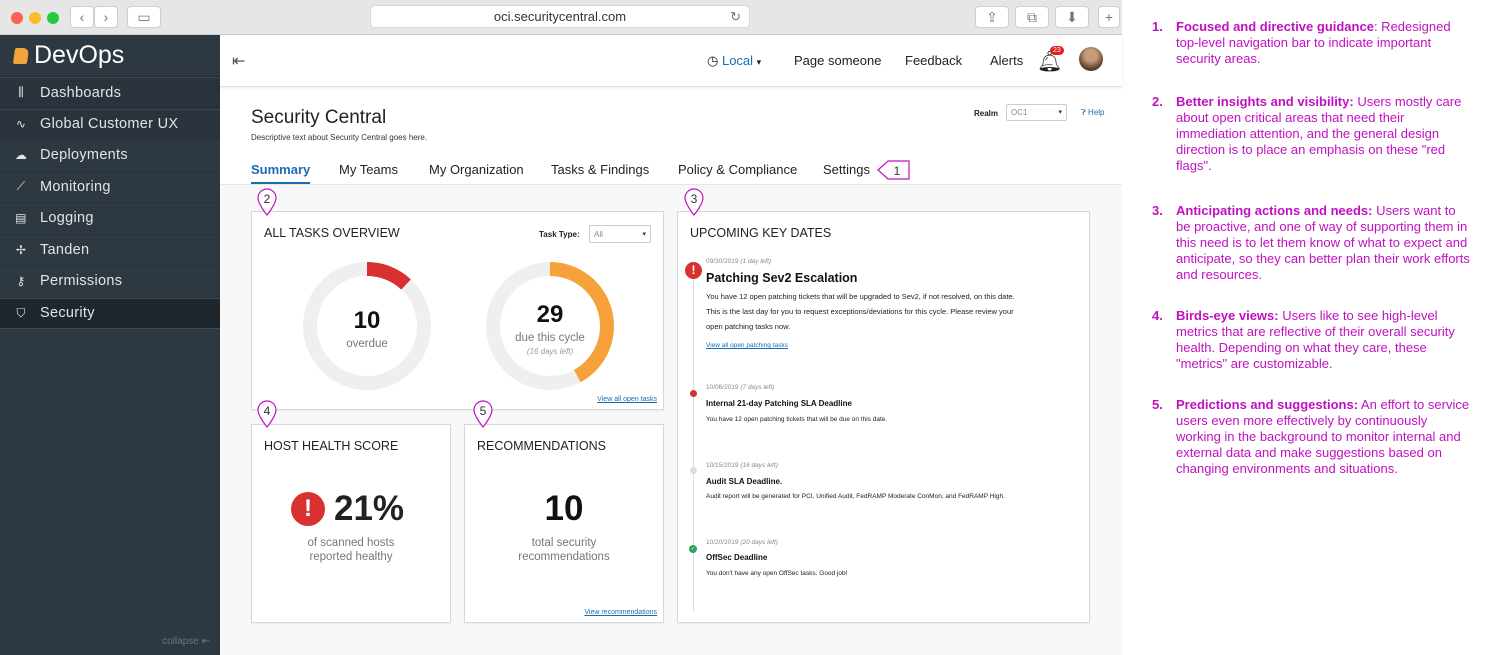  I want to click on sidebar-item-label: Security, so click(67, 313).